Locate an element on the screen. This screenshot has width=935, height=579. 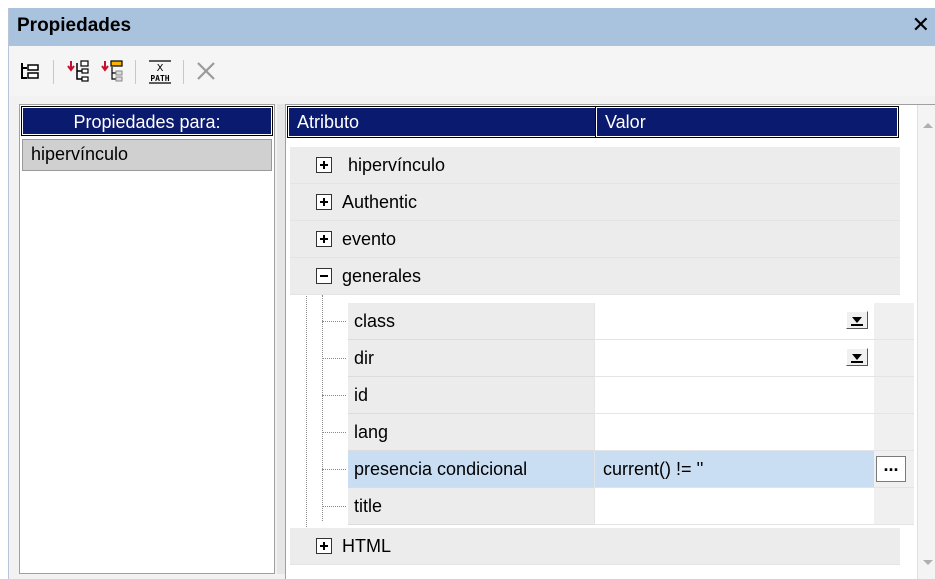
attribute-value-text: current() != '' is located at coordinates (653, 469).